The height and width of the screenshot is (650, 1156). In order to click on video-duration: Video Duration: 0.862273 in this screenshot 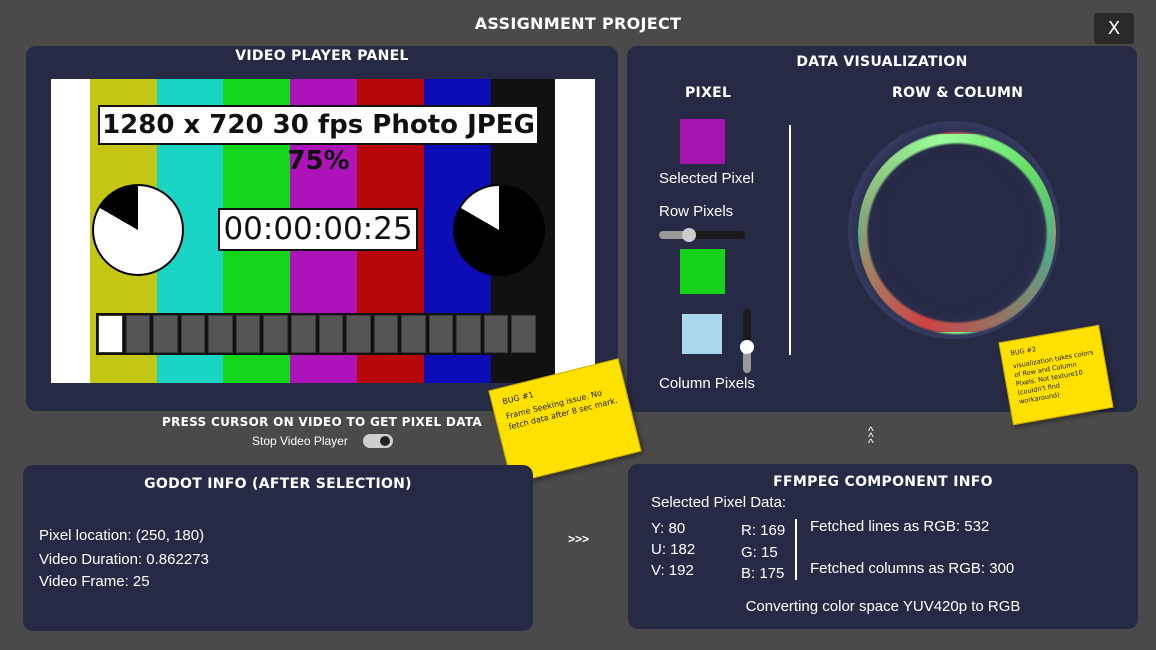, I will do `click(124, 559)`.